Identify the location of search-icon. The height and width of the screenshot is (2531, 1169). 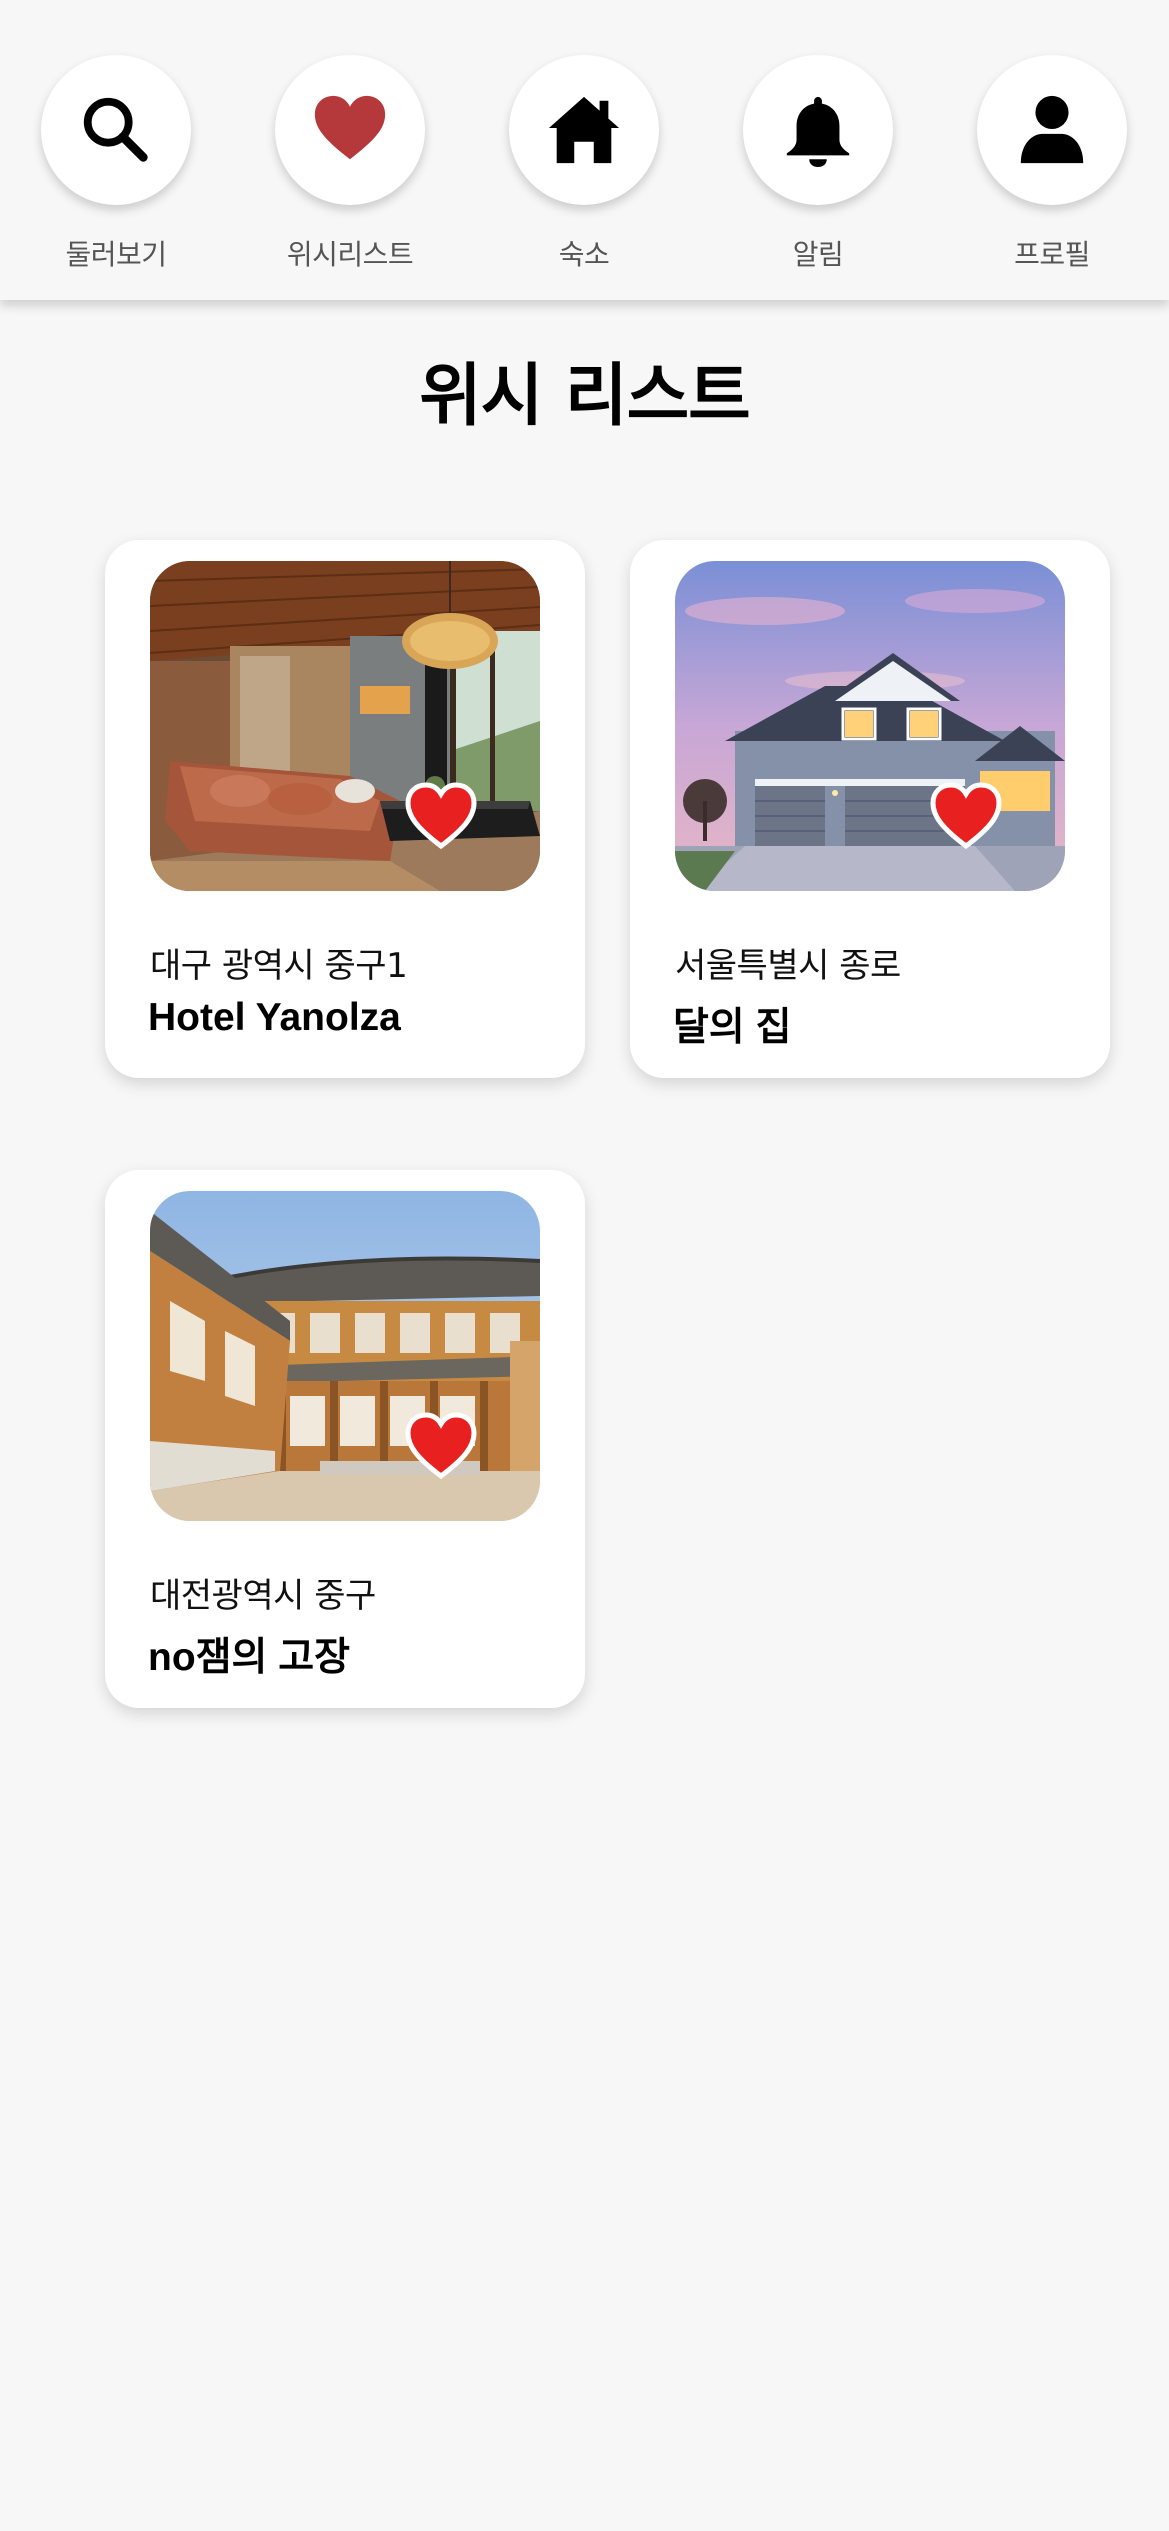
(115, 129).